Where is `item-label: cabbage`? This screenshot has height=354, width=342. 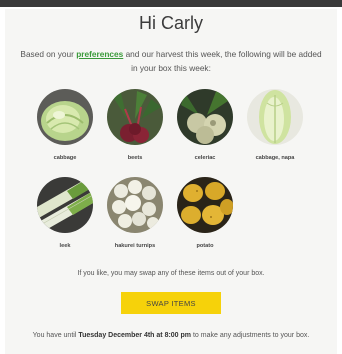 item-label: cabbage is located at coordinates (65, 158).